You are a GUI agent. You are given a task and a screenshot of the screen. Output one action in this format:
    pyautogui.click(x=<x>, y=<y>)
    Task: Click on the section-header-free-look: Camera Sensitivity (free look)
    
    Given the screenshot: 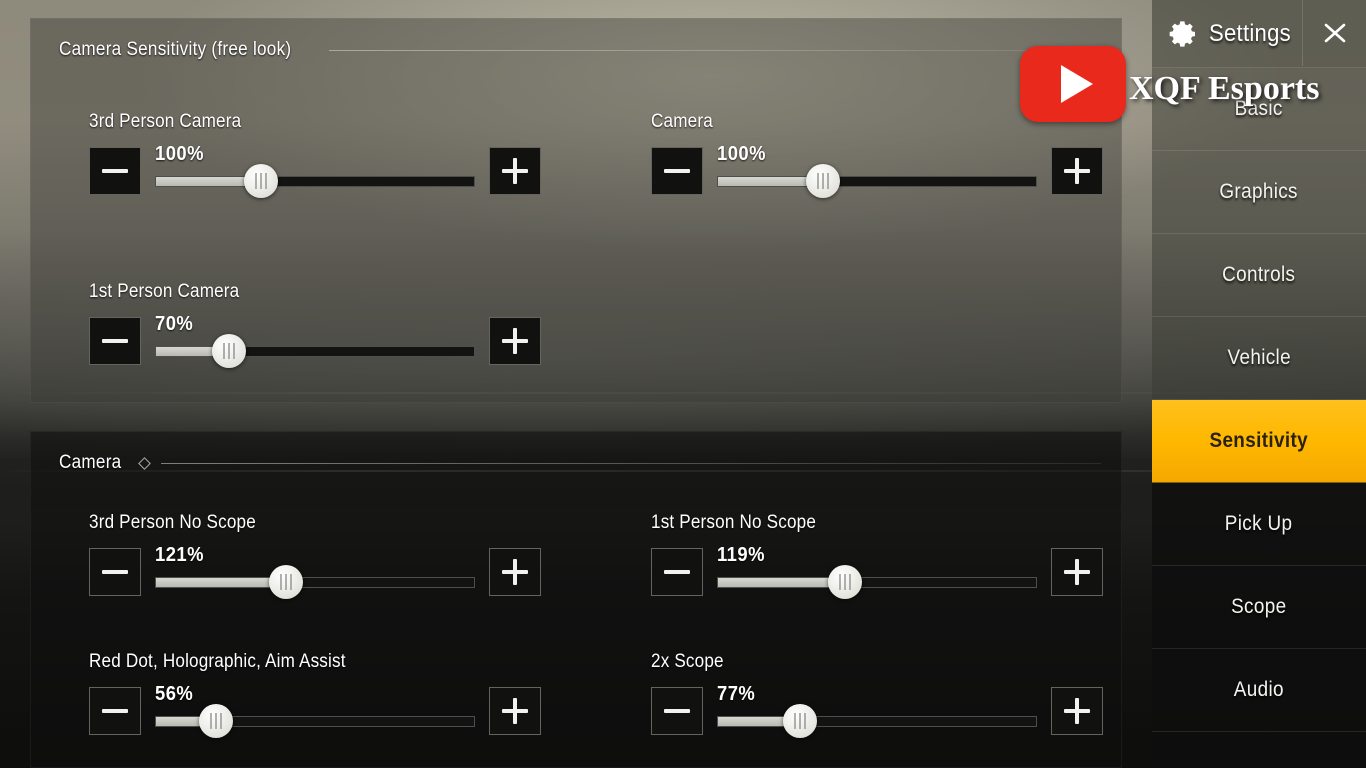 What is the action you would take?
    pyautogui.click(x=580, y=50)
    